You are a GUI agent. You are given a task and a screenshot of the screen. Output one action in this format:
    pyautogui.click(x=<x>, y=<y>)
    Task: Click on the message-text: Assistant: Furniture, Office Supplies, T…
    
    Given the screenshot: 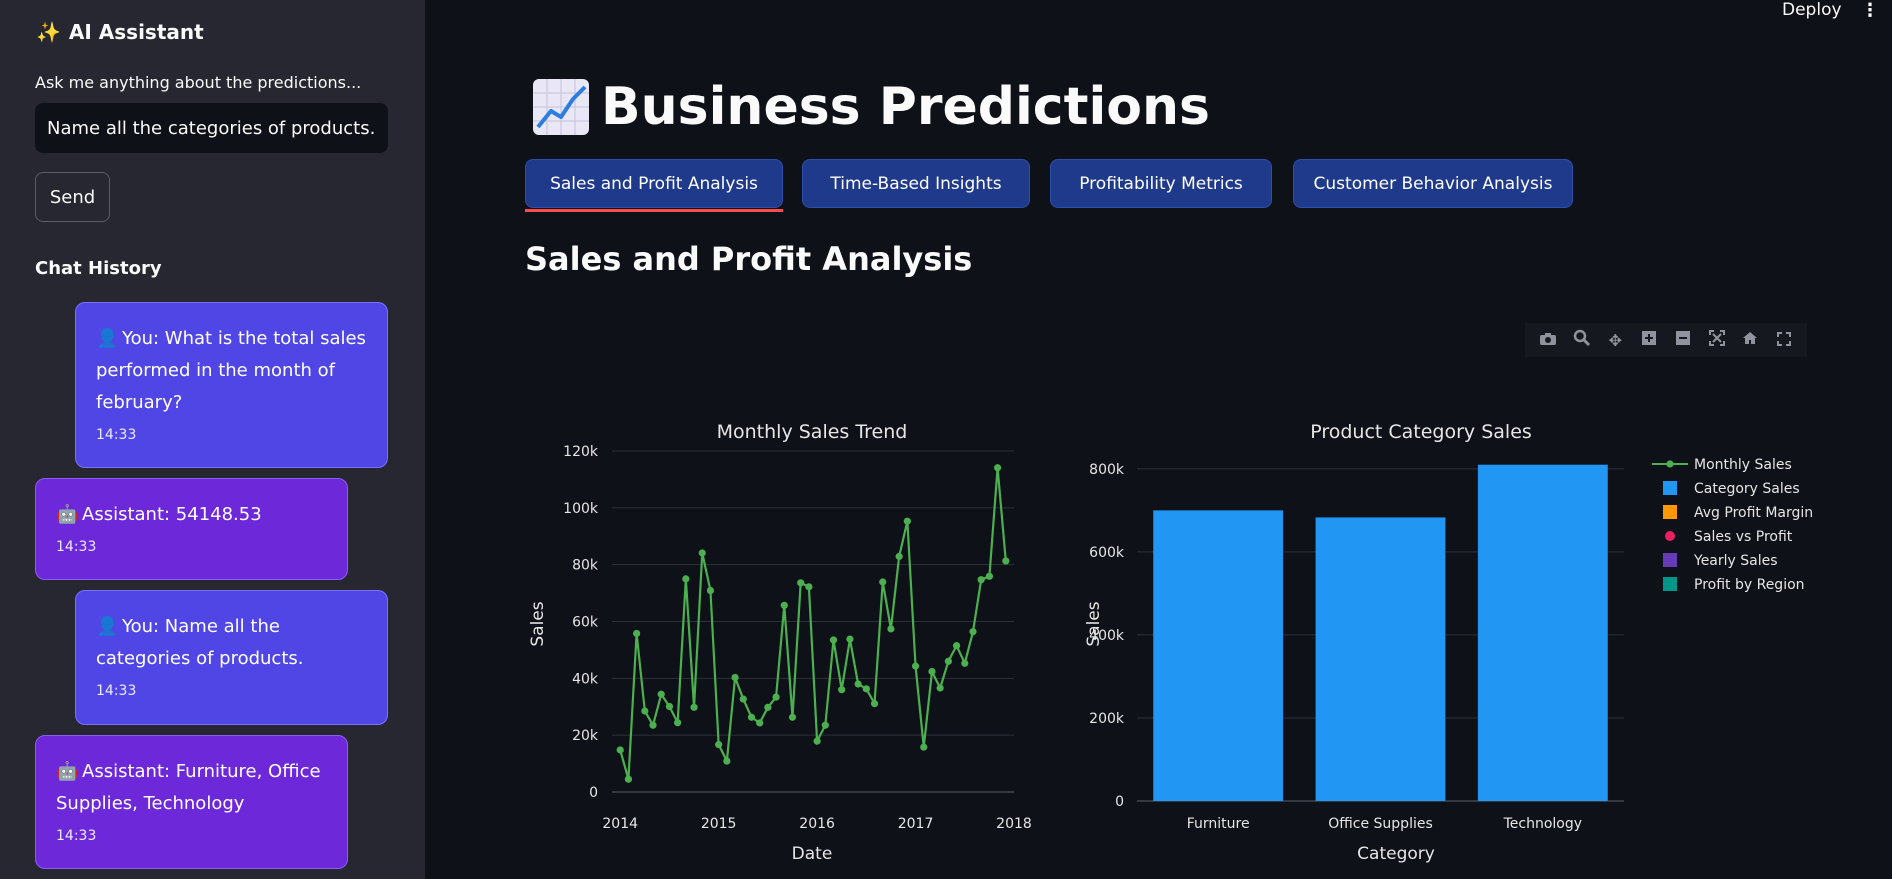 What is the action you would take?
    pyautogui.click(x=188, y=787)
    